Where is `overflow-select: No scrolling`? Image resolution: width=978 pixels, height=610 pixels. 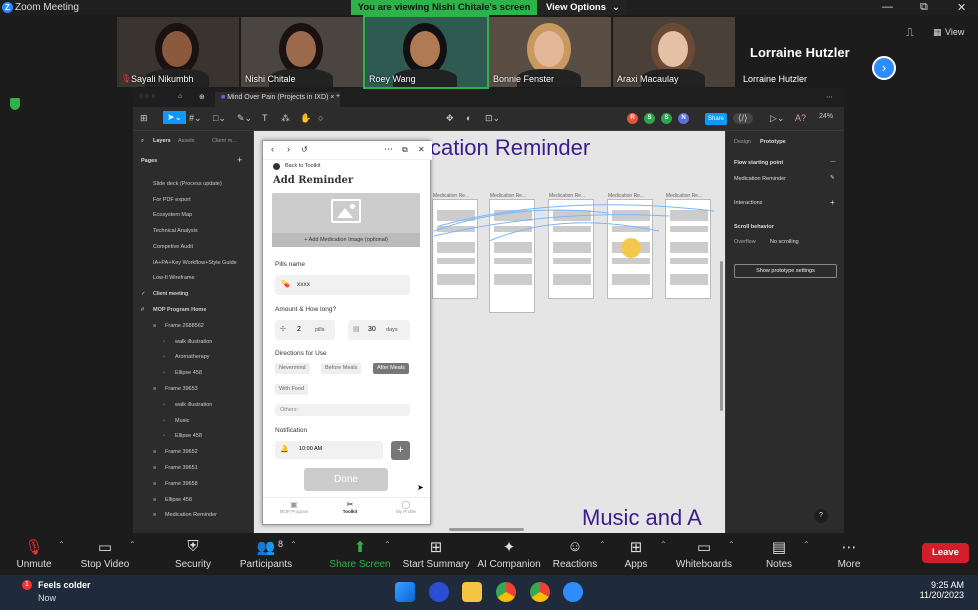 overflow-select: No scrolling is located at coordinates (784, 242).